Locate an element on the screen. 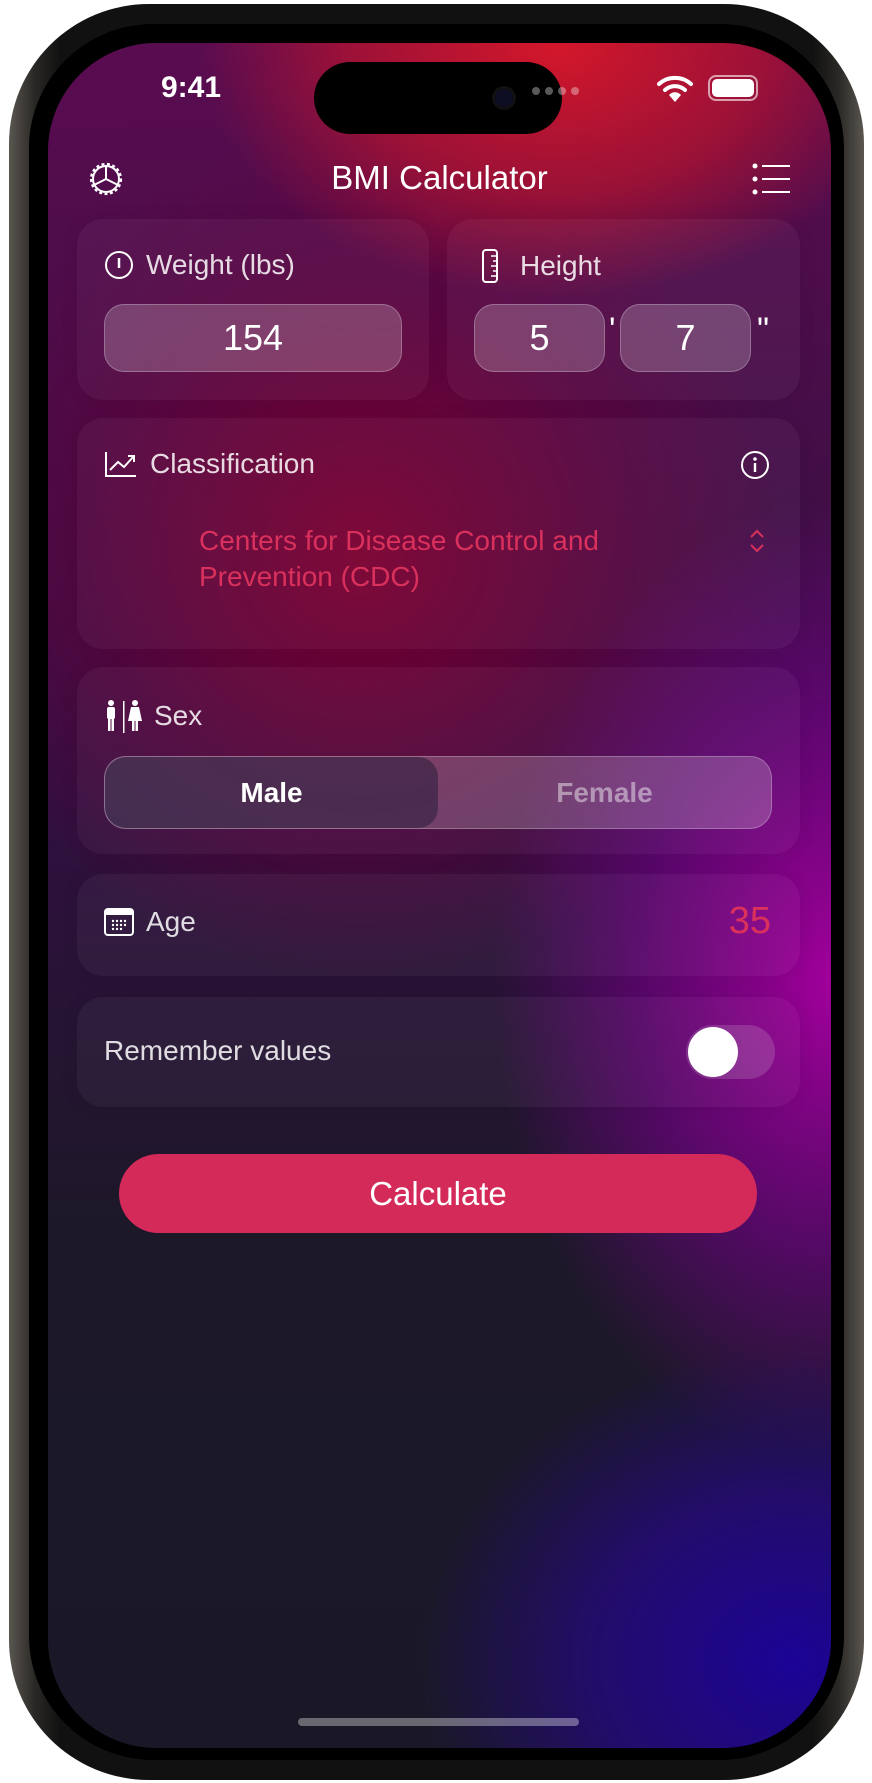  sex-label: Sex is located at coordinates (178, 715).